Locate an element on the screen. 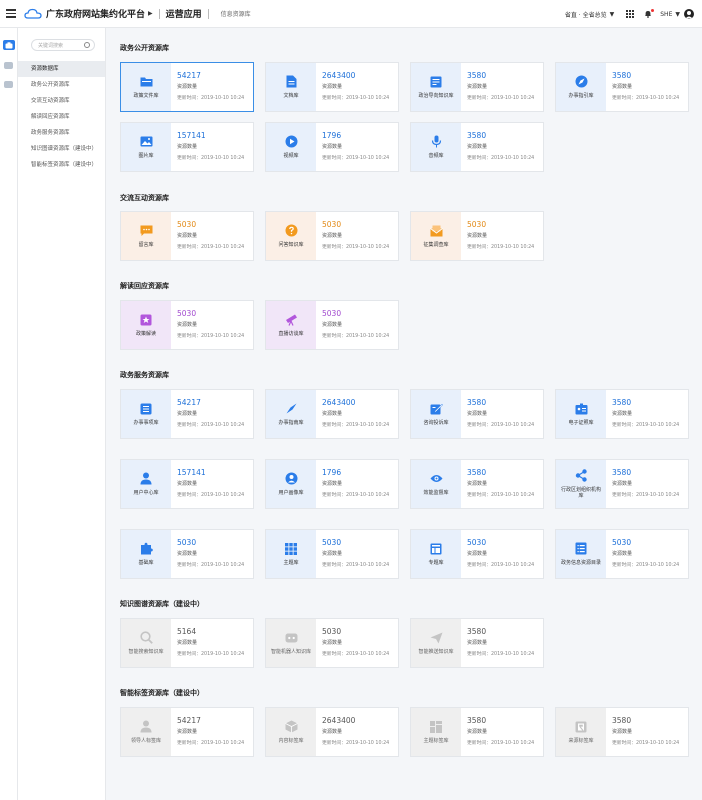  share-icon is located at coordinates (581, 475).